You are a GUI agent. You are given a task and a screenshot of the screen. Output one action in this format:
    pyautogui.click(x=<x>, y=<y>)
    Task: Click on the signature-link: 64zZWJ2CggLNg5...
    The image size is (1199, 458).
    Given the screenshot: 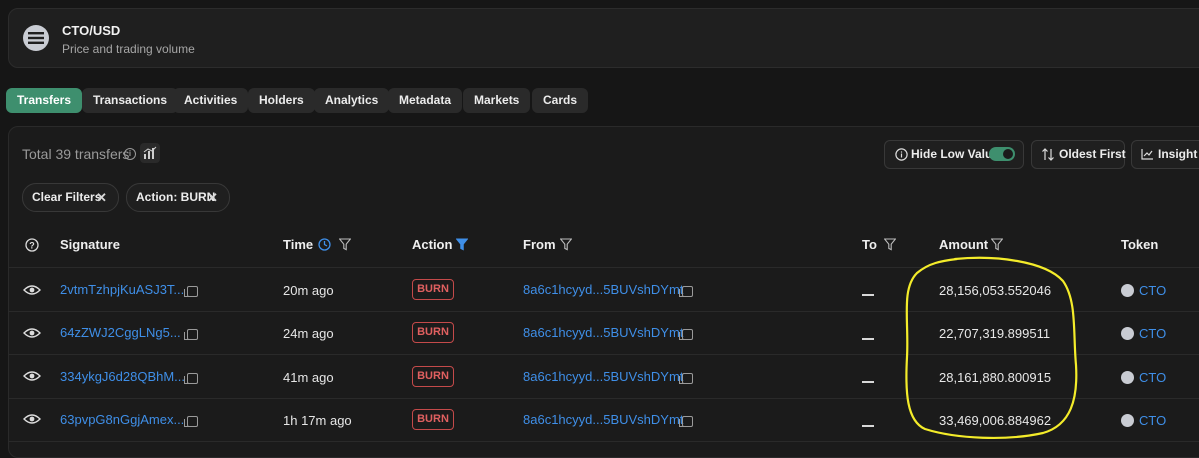 What is the action you would take?
    pyautogui.click(x=120, y=332)
    